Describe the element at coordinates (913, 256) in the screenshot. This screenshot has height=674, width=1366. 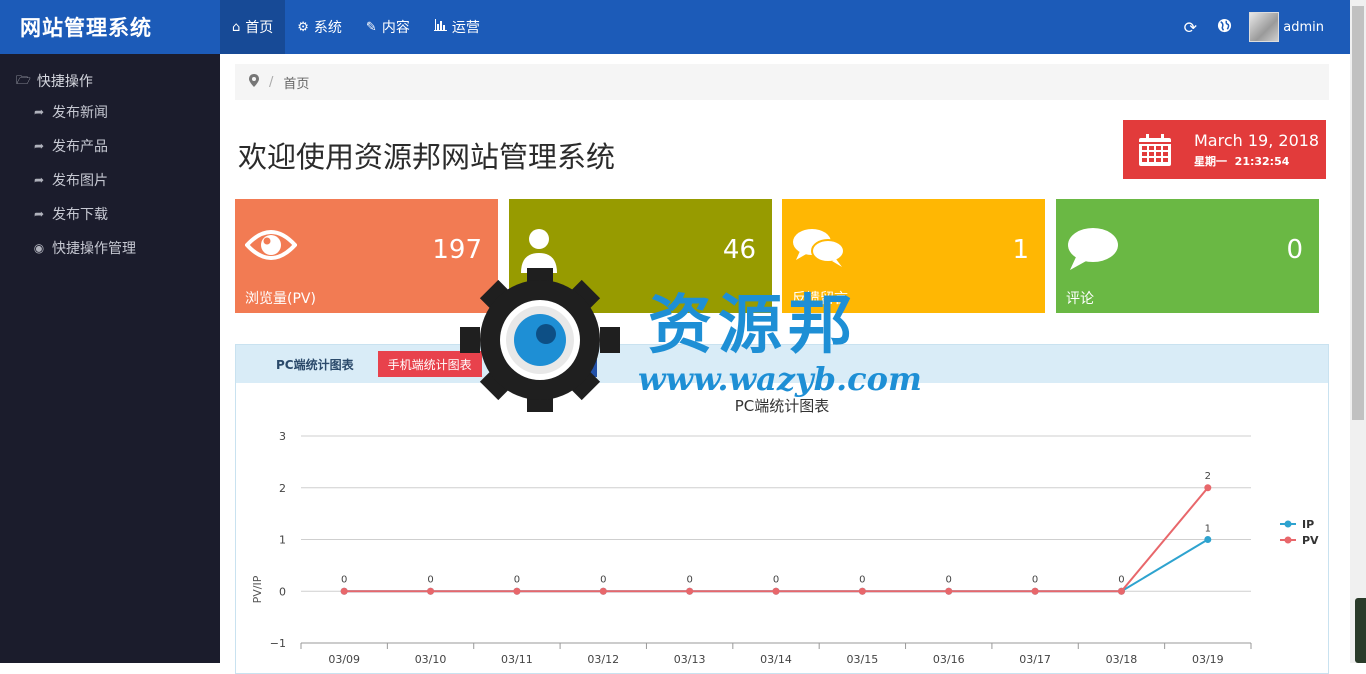
I see `stat-card-feedback: 1 反馈留言` at that location.